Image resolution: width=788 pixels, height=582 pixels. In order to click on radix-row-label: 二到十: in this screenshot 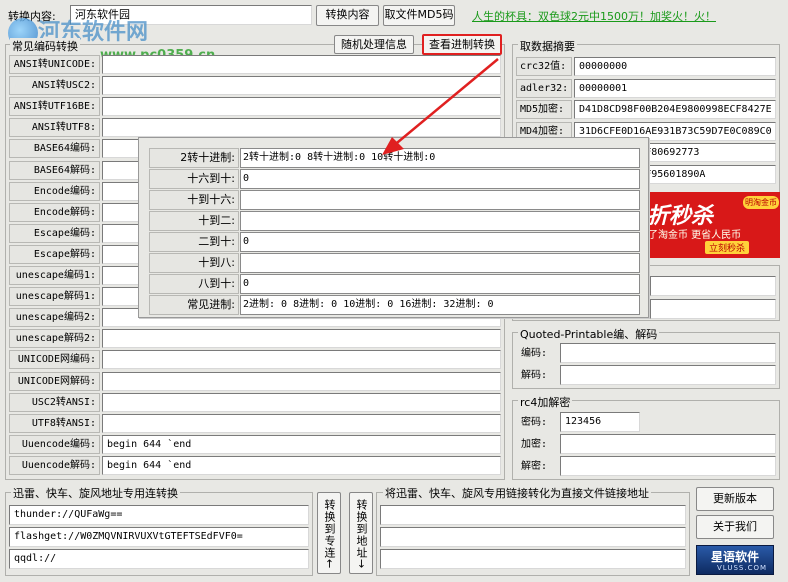, I will do `click(194, 242)`.